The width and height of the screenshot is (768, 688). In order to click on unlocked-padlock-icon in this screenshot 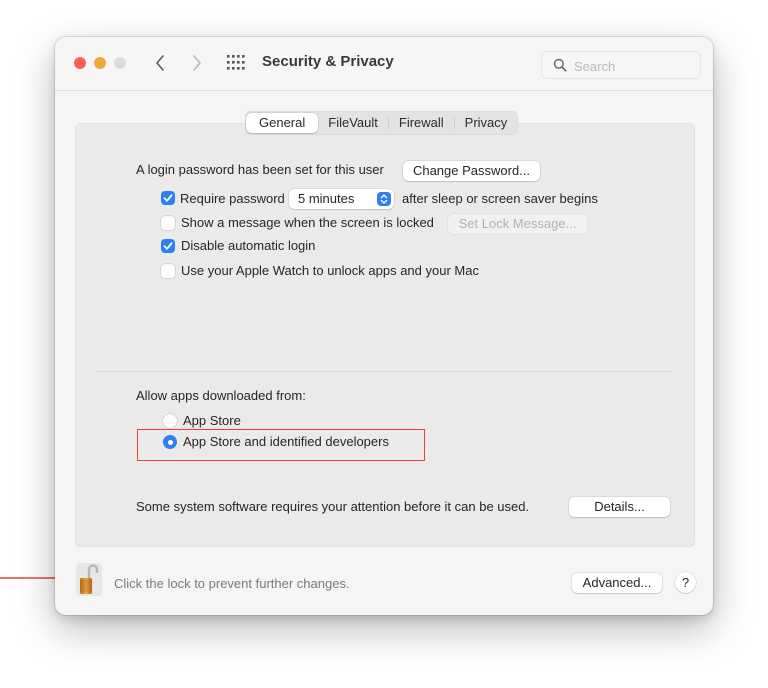, I will do `click(89, 579)`.